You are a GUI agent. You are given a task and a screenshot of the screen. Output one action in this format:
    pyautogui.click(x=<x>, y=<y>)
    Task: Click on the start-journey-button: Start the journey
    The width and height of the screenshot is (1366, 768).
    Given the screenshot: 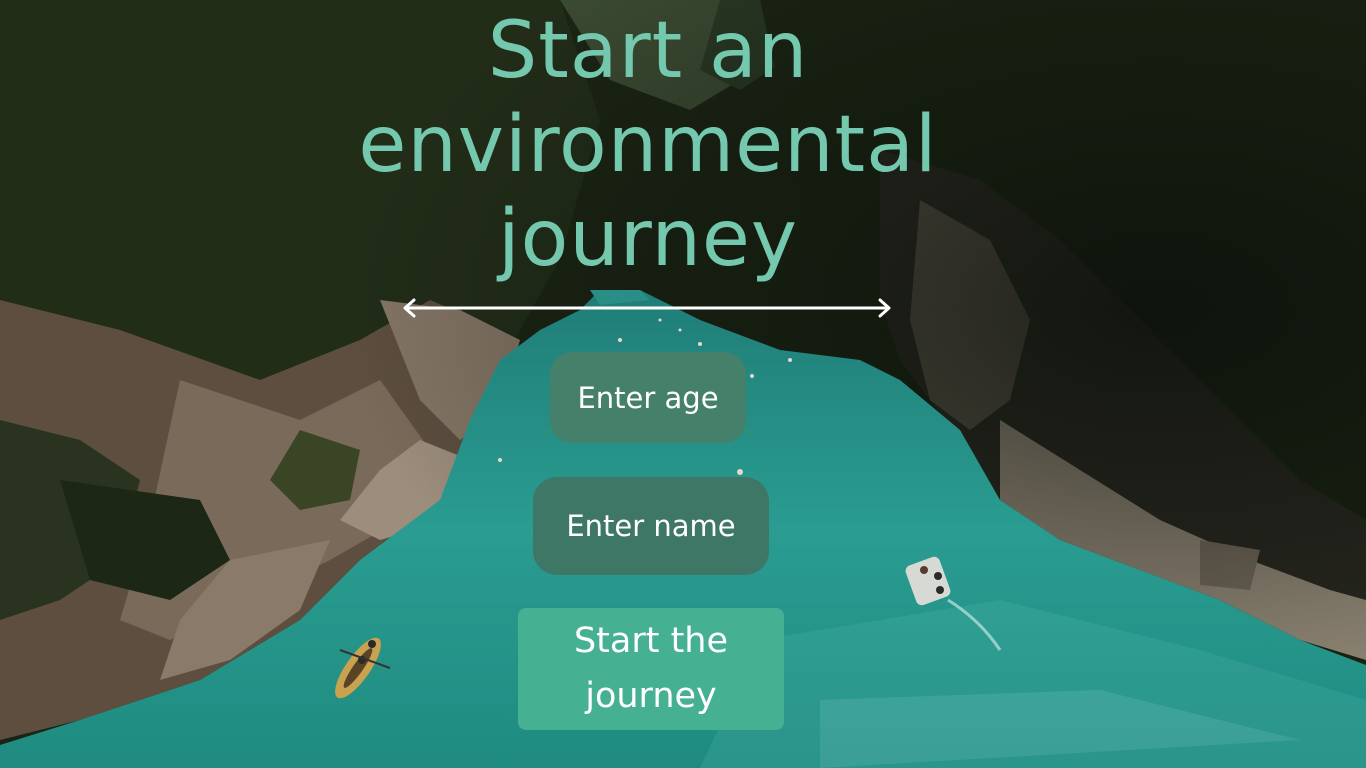 What is the action you would take?
    pyautogui.click(x=651, y=669)
    